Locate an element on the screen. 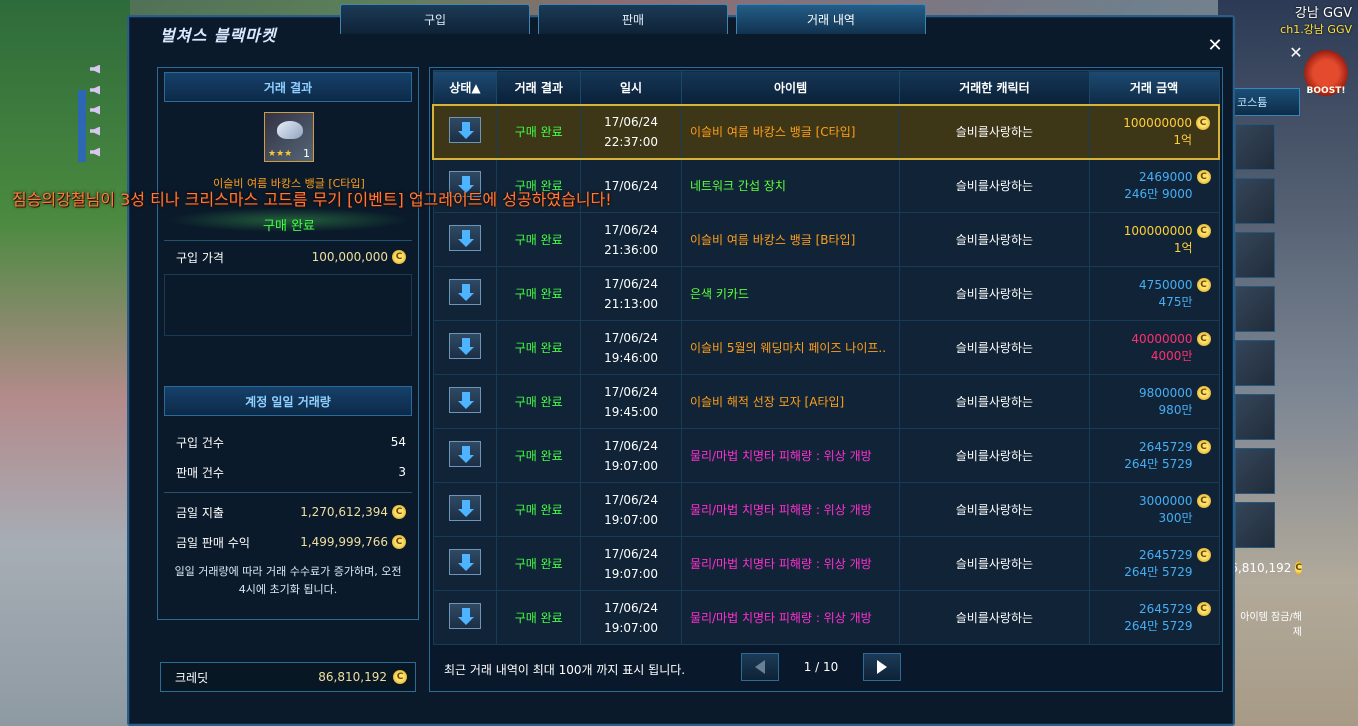 Image resolution: width=1358 pixels, height=726 pixels. column-date: 일시 is located at coordinates (631, 87).